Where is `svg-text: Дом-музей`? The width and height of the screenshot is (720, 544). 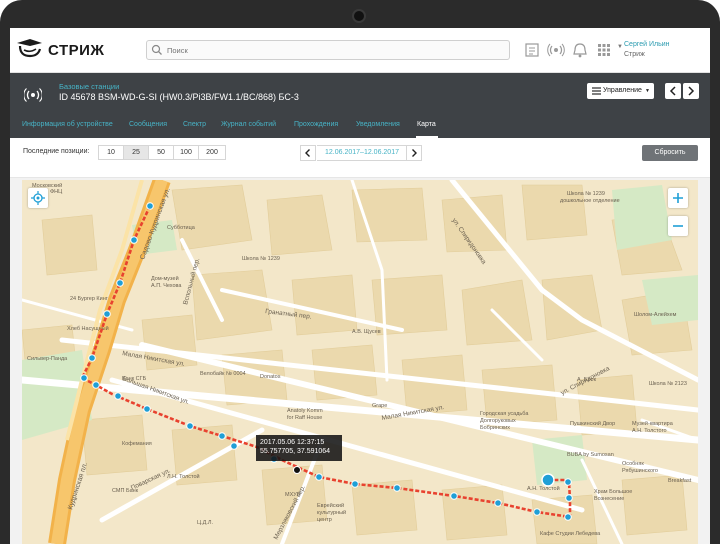 svg-text: Дом-музей is located at coordinates (165, 278).